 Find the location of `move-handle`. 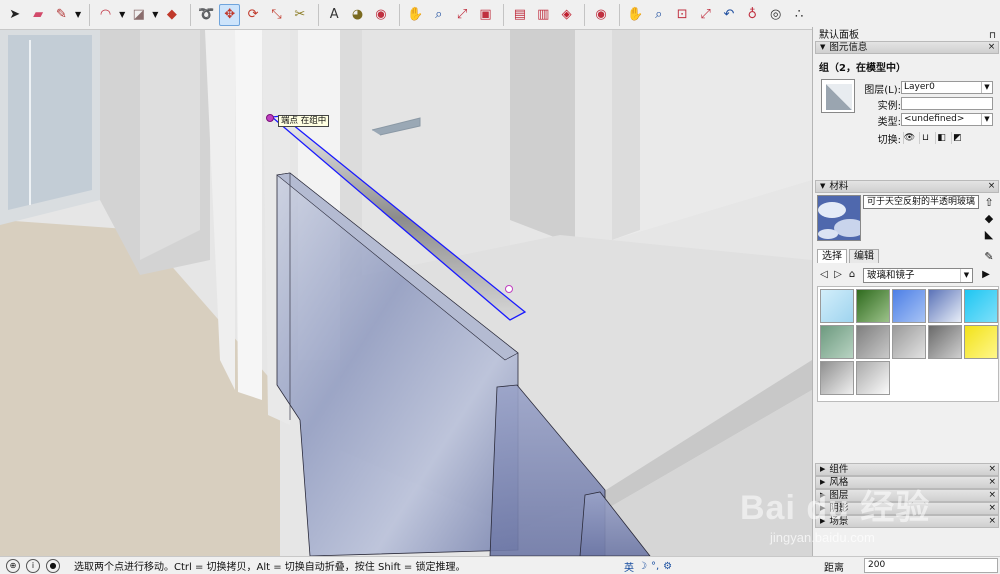

move-handle is located at coordinates (509, 289).